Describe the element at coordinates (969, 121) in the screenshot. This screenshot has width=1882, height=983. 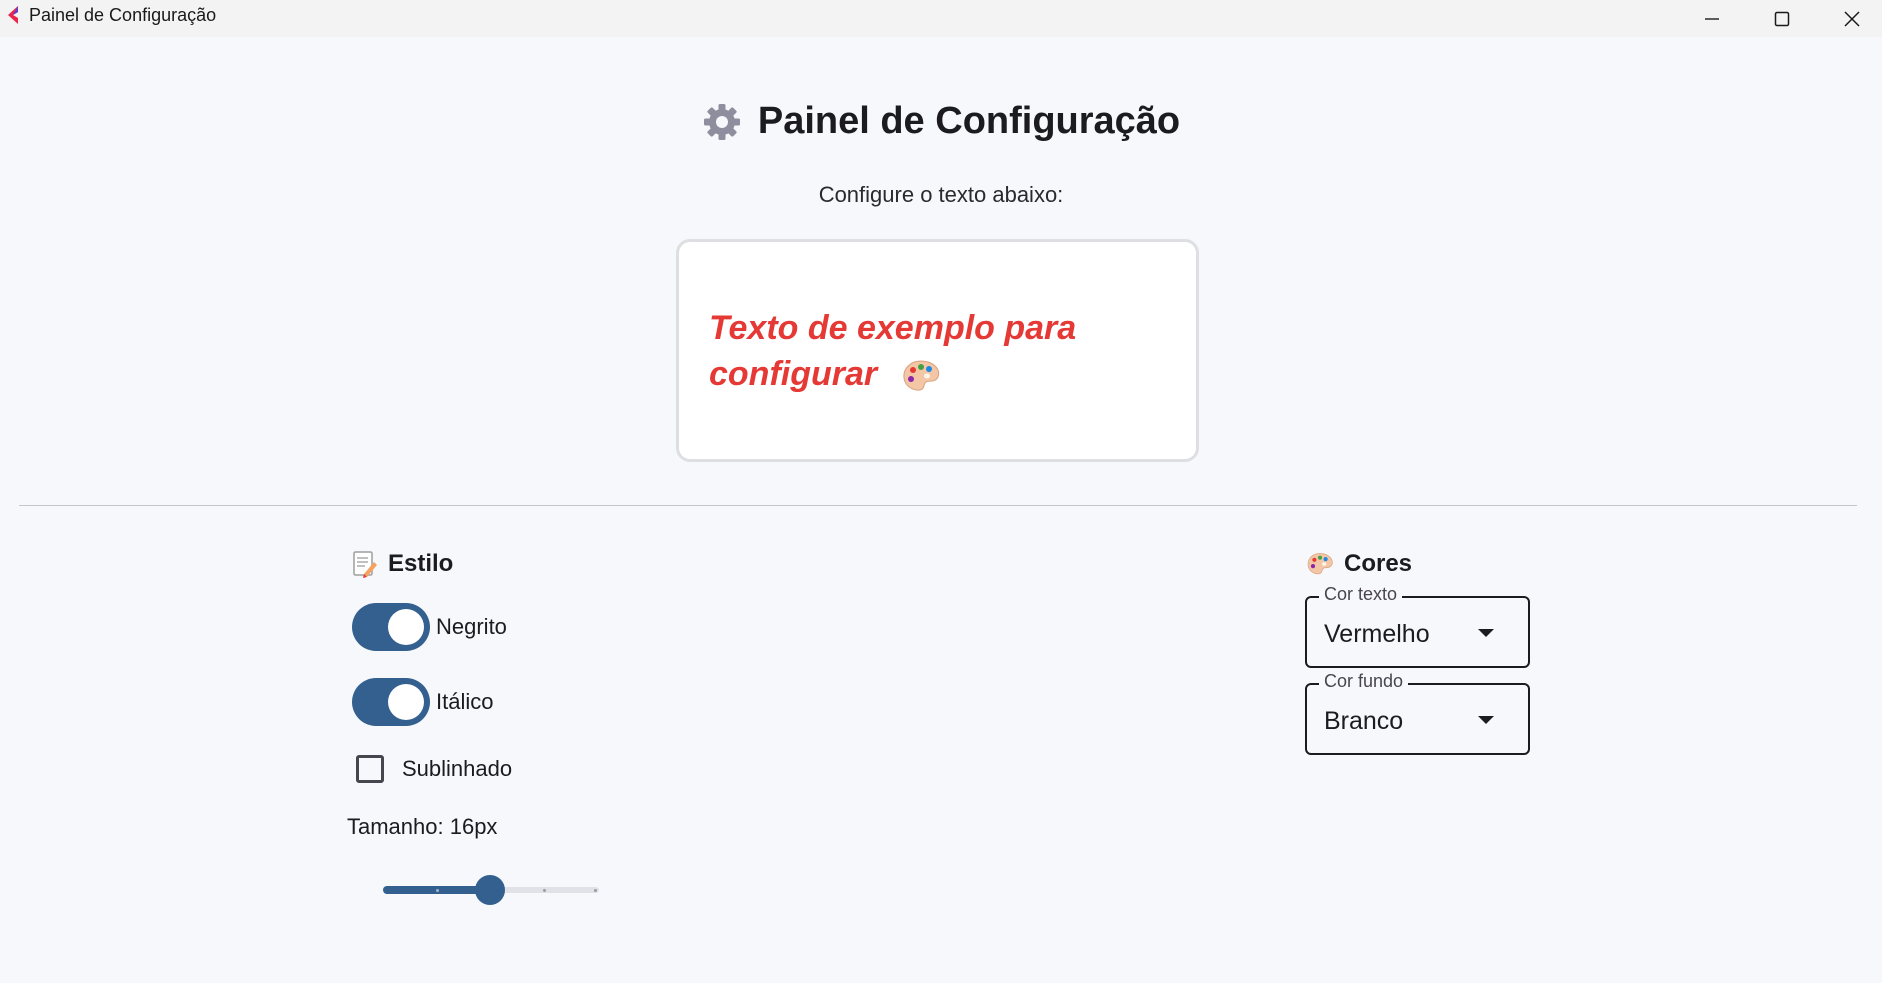
I see `page-title: Painel de Configuração` at that location.